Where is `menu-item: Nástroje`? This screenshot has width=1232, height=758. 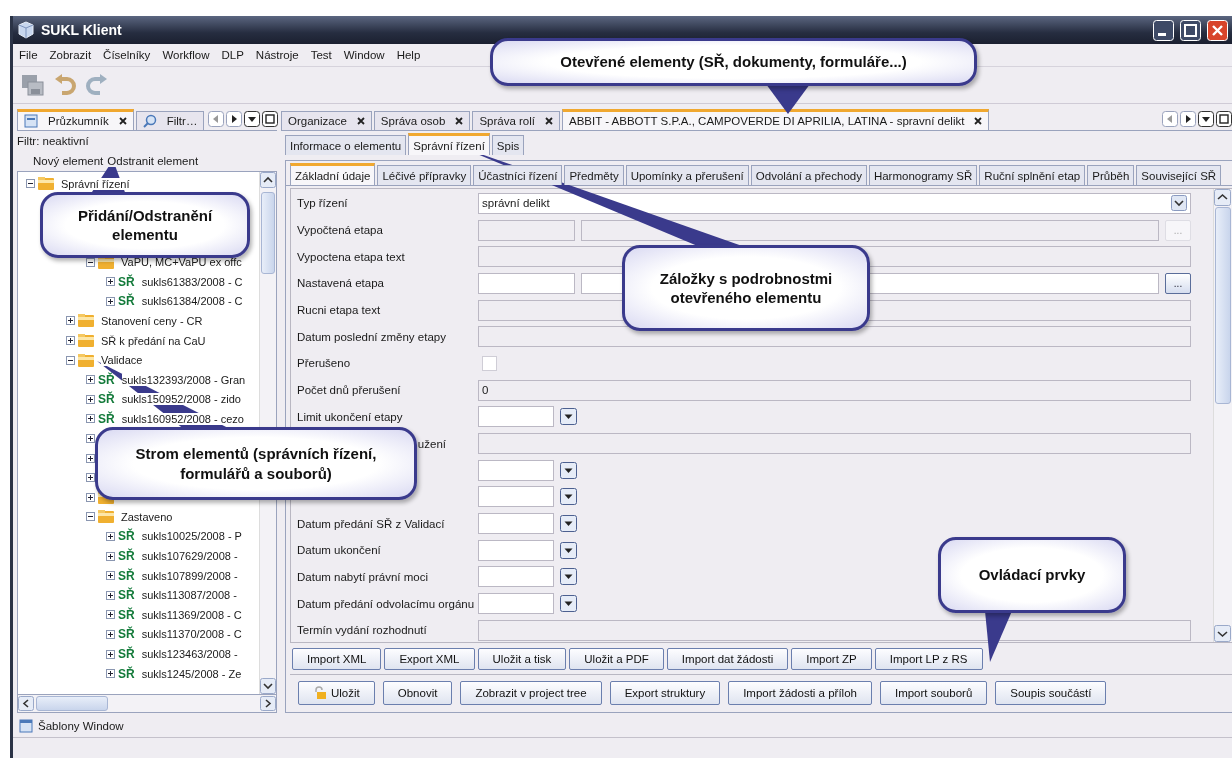
menu-item: Nástroje is located at coordinates (277, 55).